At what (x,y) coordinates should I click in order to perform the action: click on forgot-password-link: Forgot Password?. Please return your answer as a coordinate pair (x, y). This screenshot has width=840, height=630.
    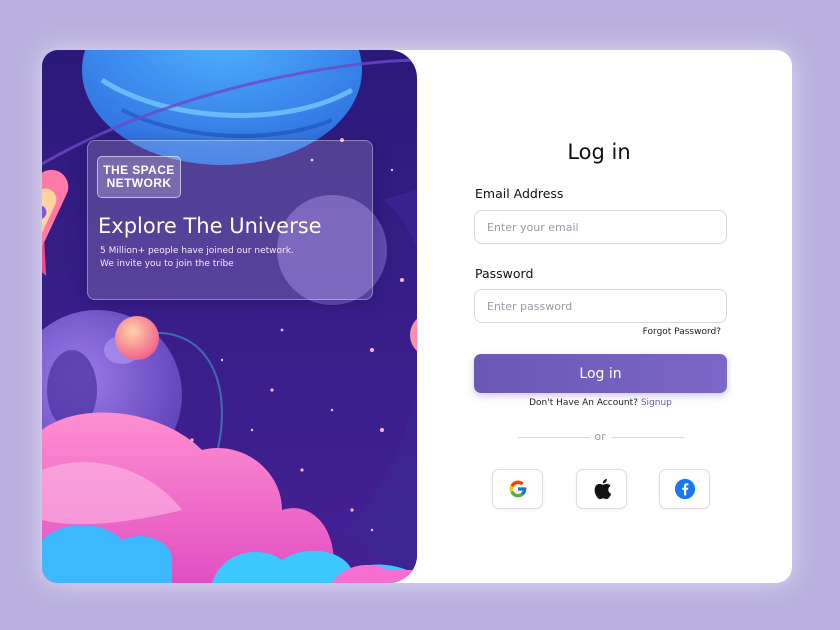
    Looking at the image, I should click on (660, 332).